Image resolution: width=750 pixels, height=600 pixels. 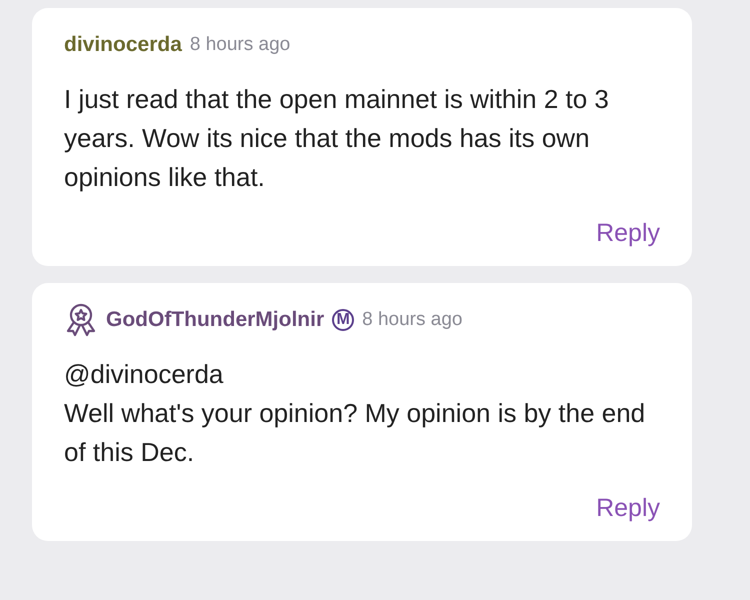 What do you see at coordinates (343, 320) in the screenshot?
I see `moderator-badge: M` at bounding box center [343, 320].